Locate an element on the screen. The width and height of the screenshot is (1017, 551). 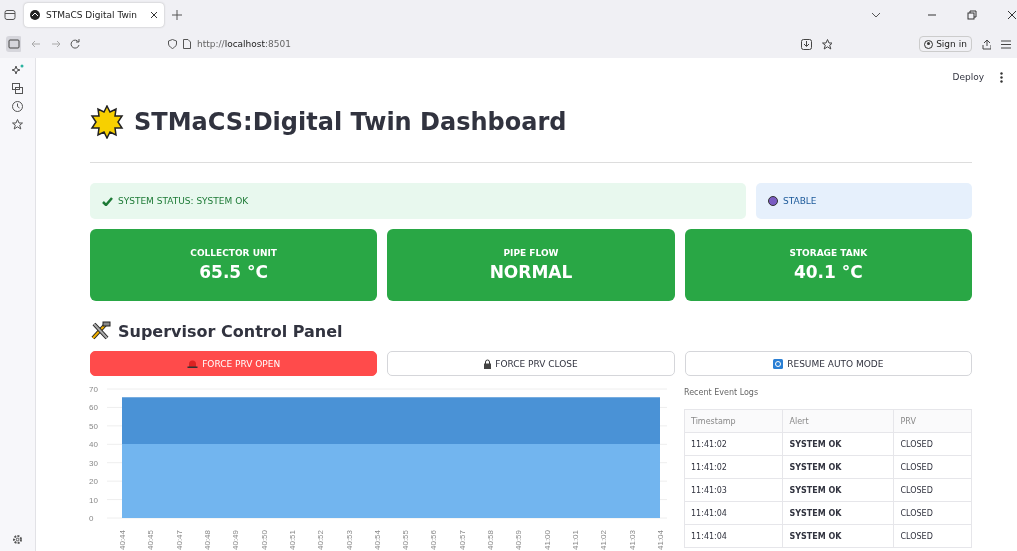
shield-icon is located at coordinates (173, 44).